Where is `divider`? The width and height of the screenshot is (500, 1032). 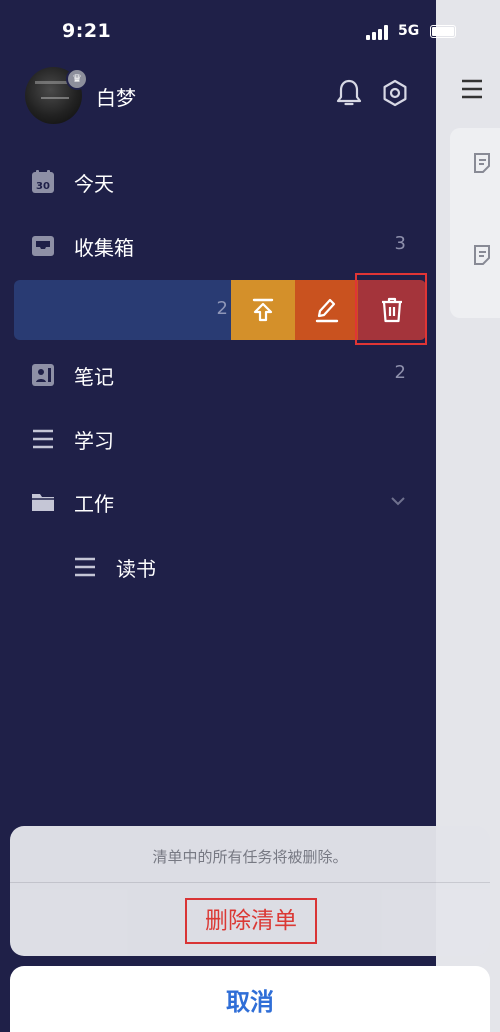 divider is located at coordinates (250, 882).